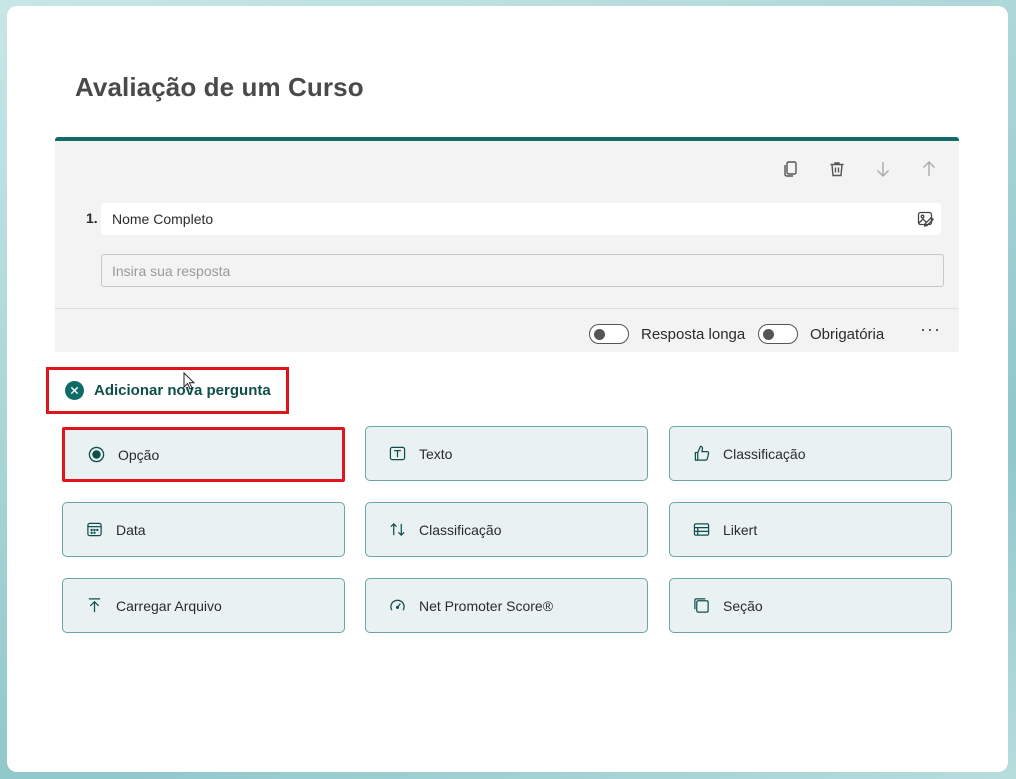 Image resolution: width=1016 pixels, height=779 pixels. What do you see at coordinates (96, 455) in the screenshot?
I see `radio-icon` at bounding box center [96, 455].